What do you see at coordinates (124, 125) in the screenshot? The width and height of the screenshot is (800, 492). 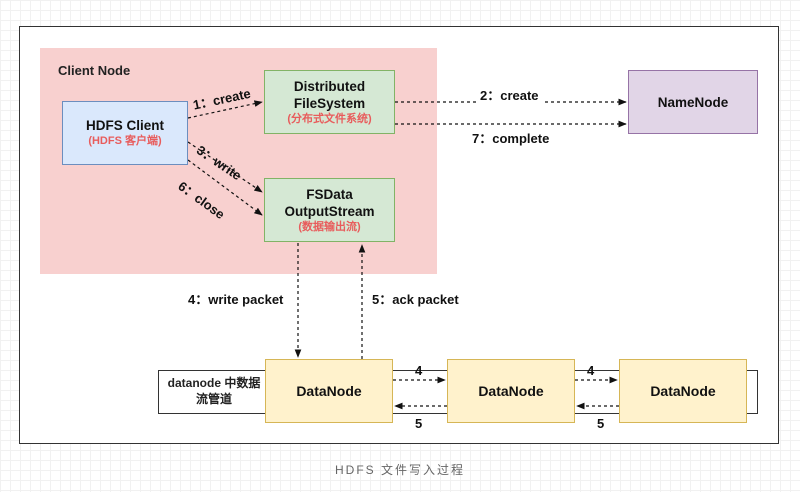 I see `hdfs-client-title: HDFS Client` at bounding box center [124, 125].